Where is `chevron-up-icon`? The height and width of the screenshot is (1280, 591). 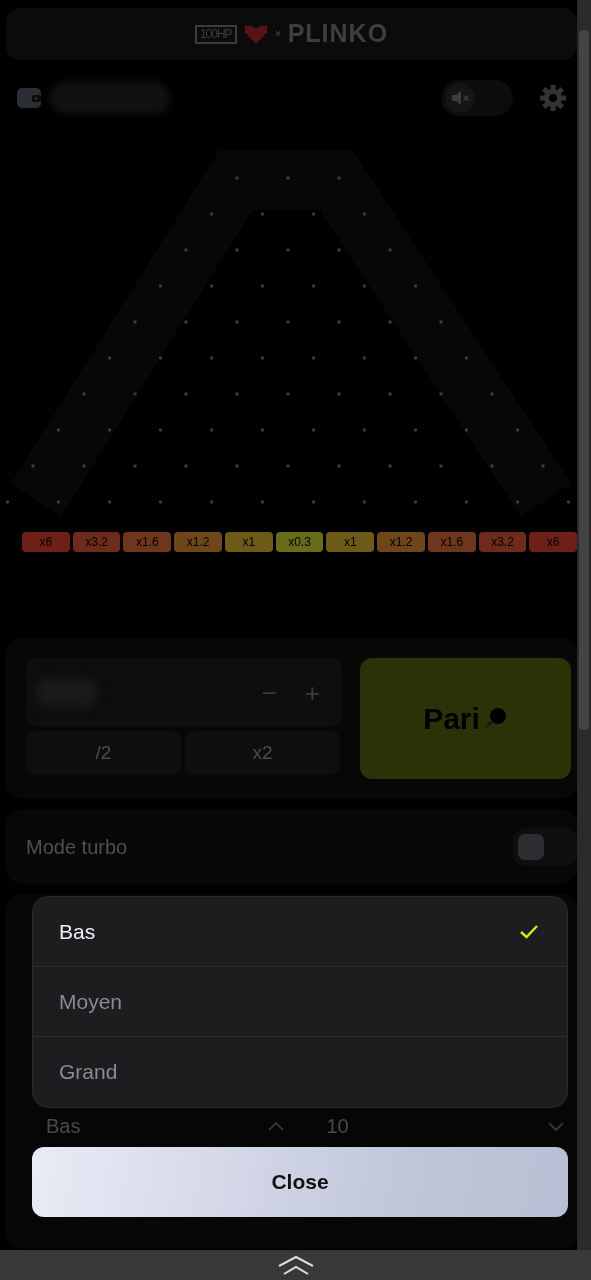
chevron-up-icon is located at coordinates (275, 1126).